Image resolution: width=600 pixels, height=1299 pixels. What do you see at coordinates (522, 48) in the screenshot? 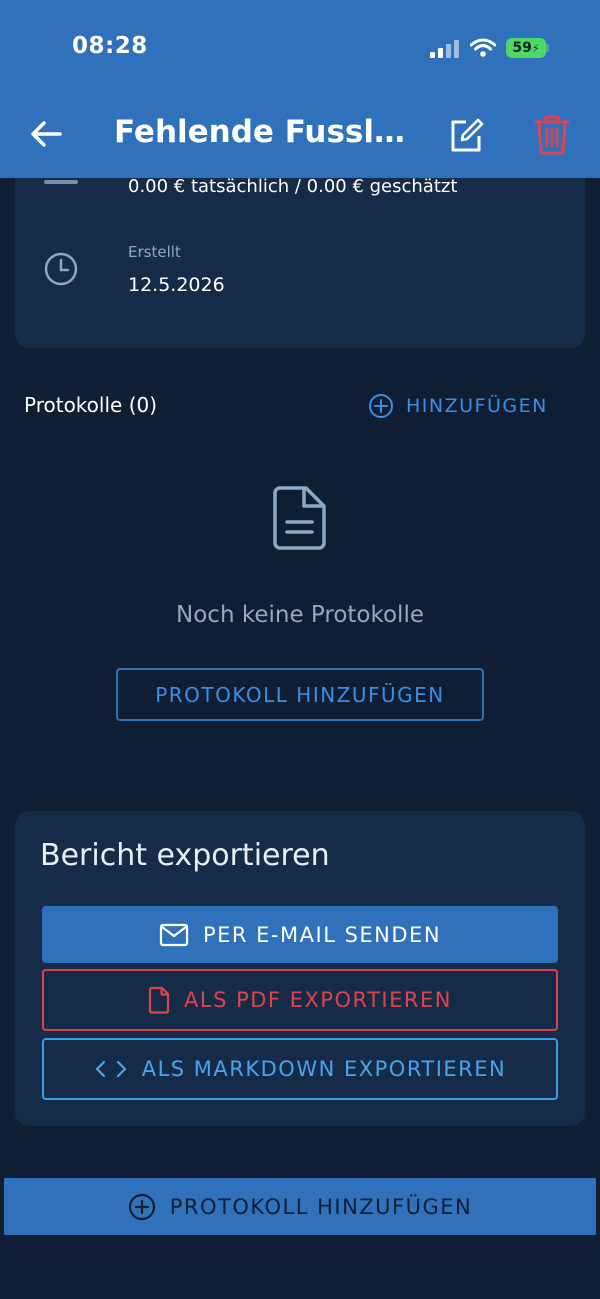
I see `battery-level: 59` at bounding box center [522, 48].